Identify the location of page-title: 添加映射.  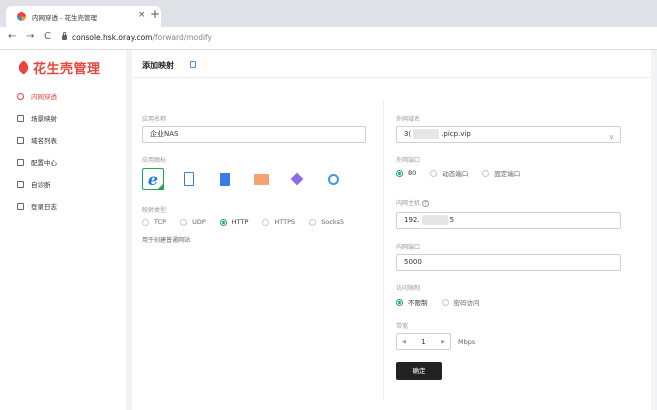
(158, 65).